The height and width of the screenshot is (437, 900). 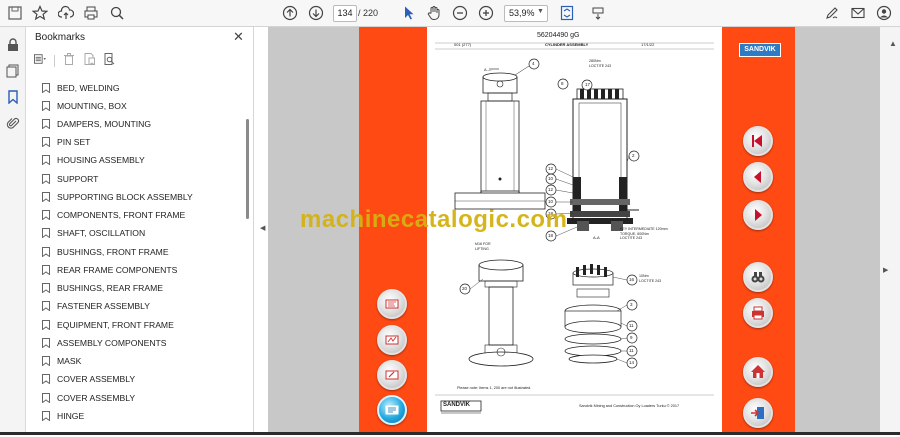 I want to click on edit-document-icon, so click(x=392, y=375).